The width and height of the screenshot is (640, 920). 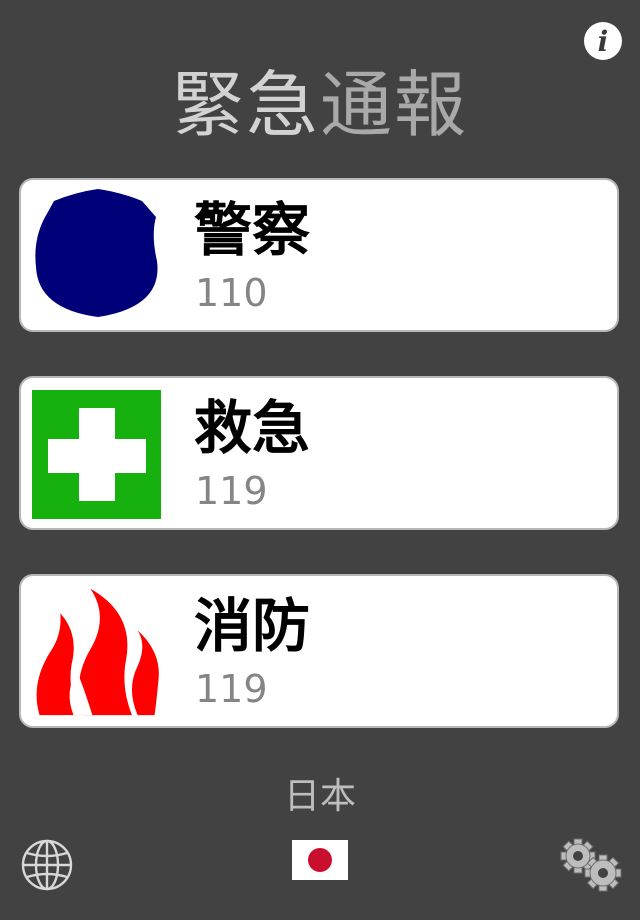 What do you see at coordinates (252, 626) in the screenshot?
I see `fire-label: 消防` at bounding box center [252, 626].